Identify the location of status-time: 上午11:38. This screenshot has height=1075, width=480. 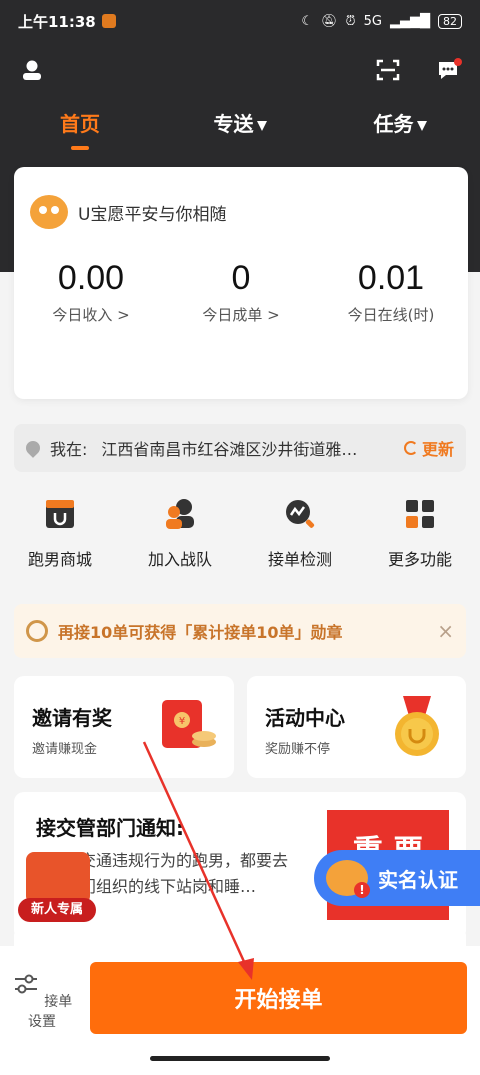
(57, 21).